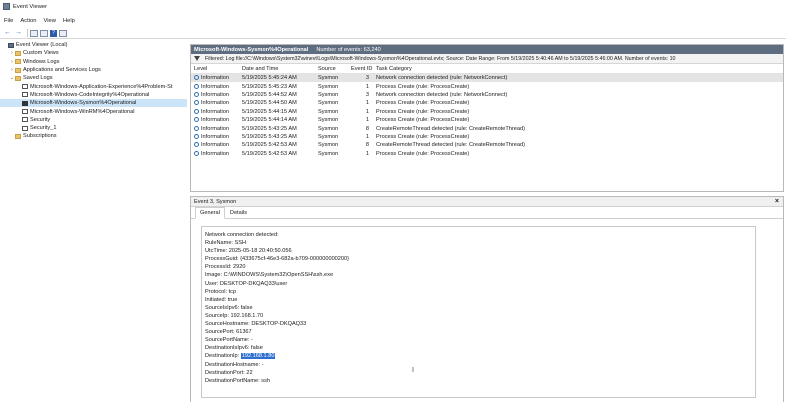 The height and width of the screenshot is (402, 786). What do you see at coordinates (11, 45) in the screenshot?
I see `computer-icon` at bounding box center [11, 45].